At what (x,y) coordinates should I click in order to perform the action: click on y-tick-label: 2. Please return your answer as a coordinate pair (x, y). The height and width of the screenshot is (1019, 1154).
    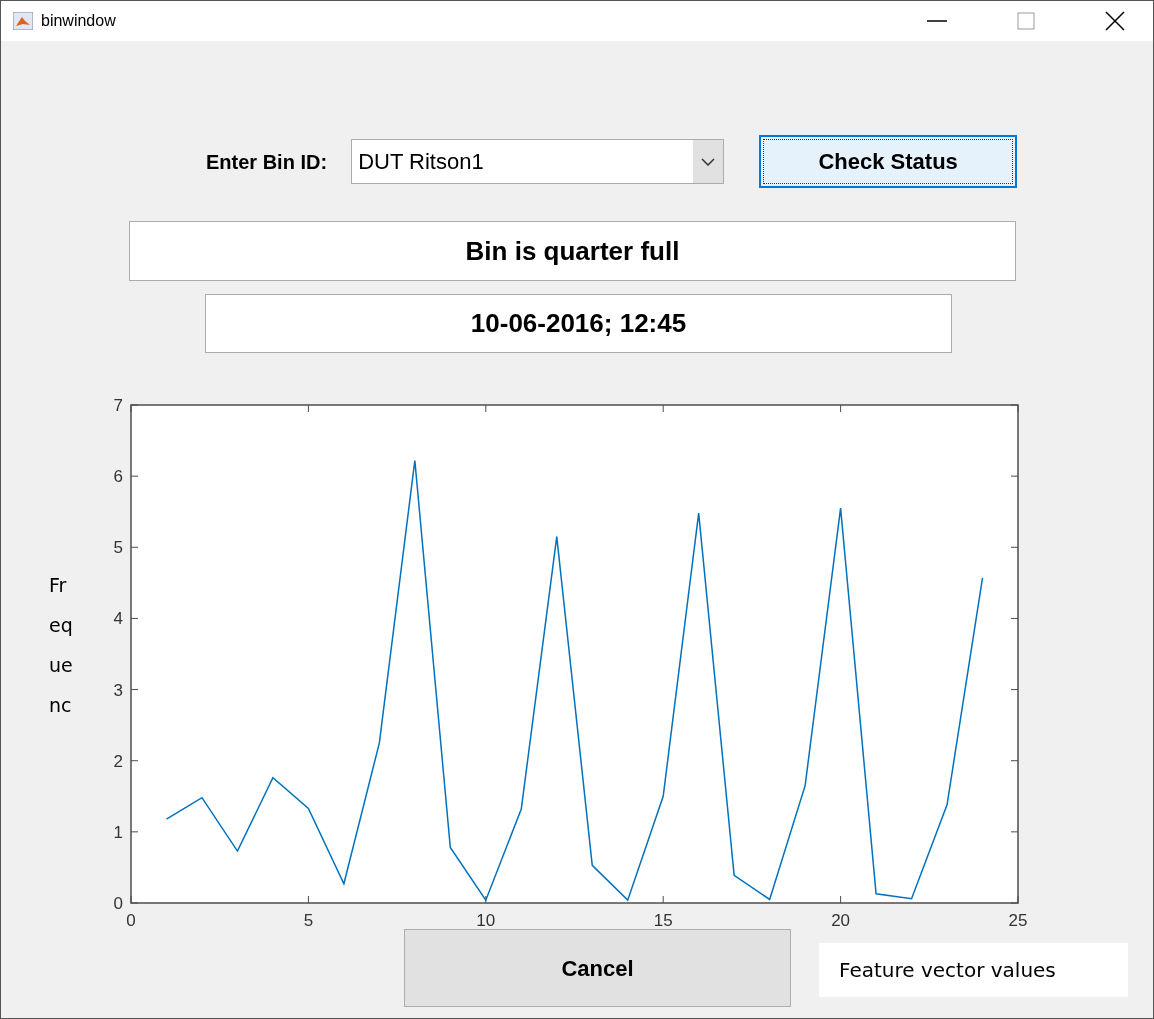
    Looking at the image, I should click on (118, 761).